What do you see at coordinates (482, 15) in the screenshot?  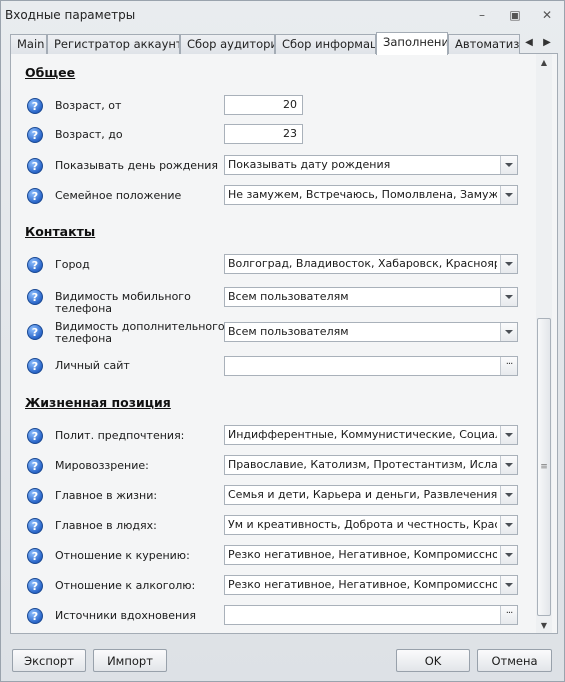 I see `minimize-button: –` at bounding box center [482, 15].